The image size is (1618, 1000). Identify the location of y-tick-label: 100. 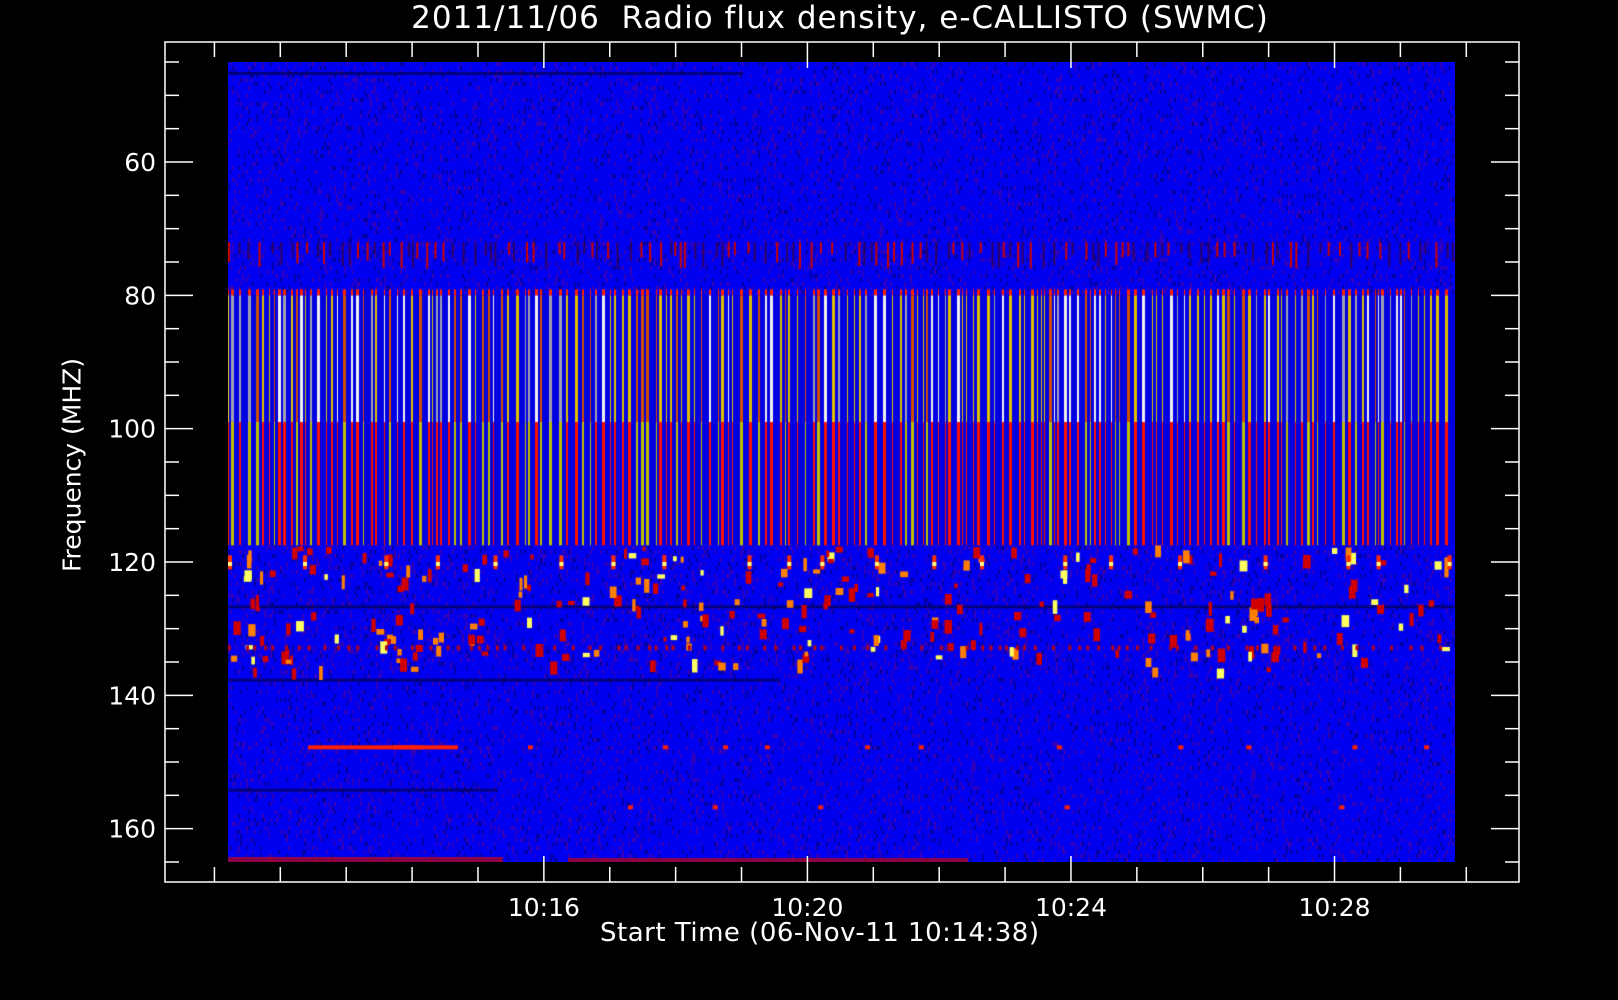
(132, 429).